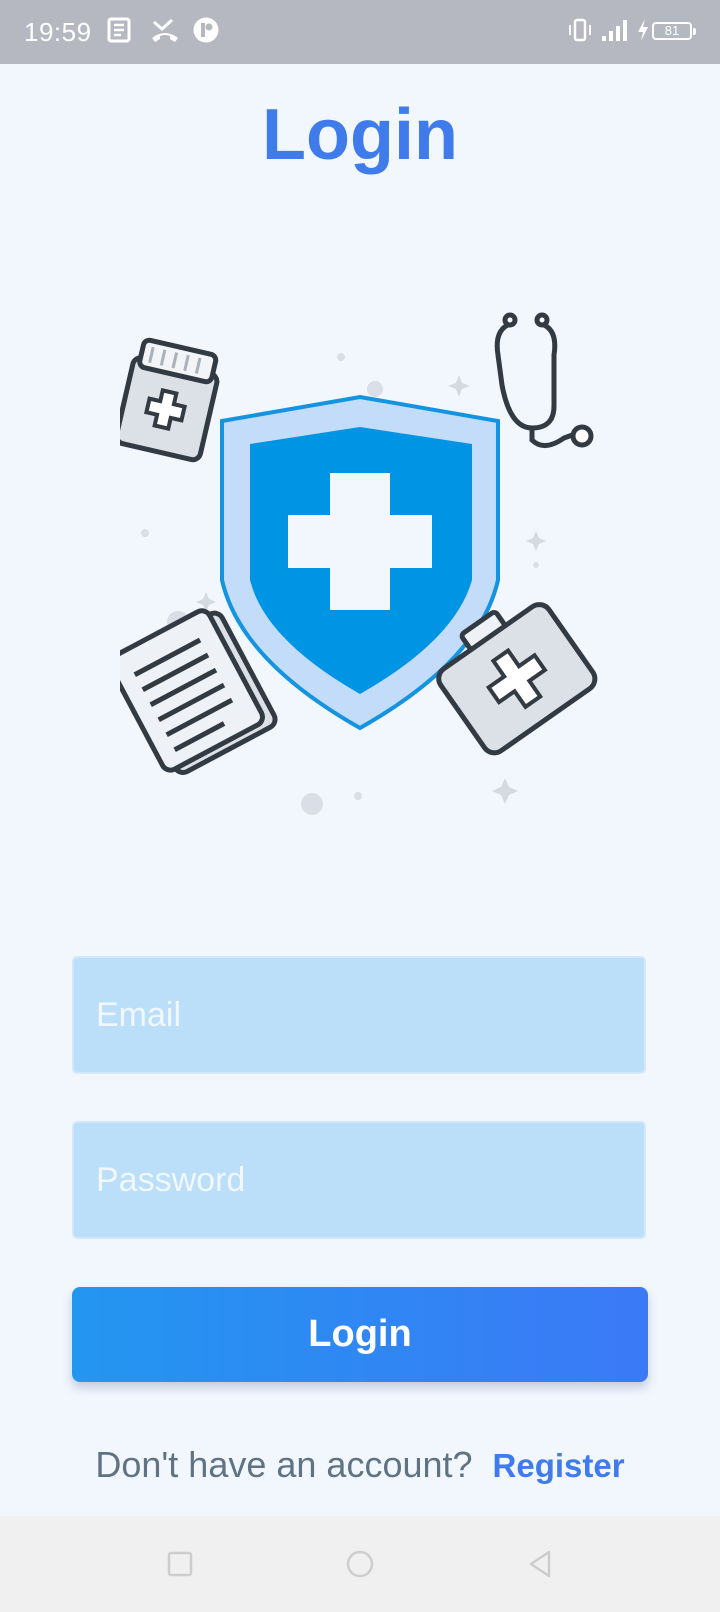 This screenshot has height=1612, width=720. Describe the element at coordinates (580, 30) in the screenshot. I see `vibrate-icon` at that location.